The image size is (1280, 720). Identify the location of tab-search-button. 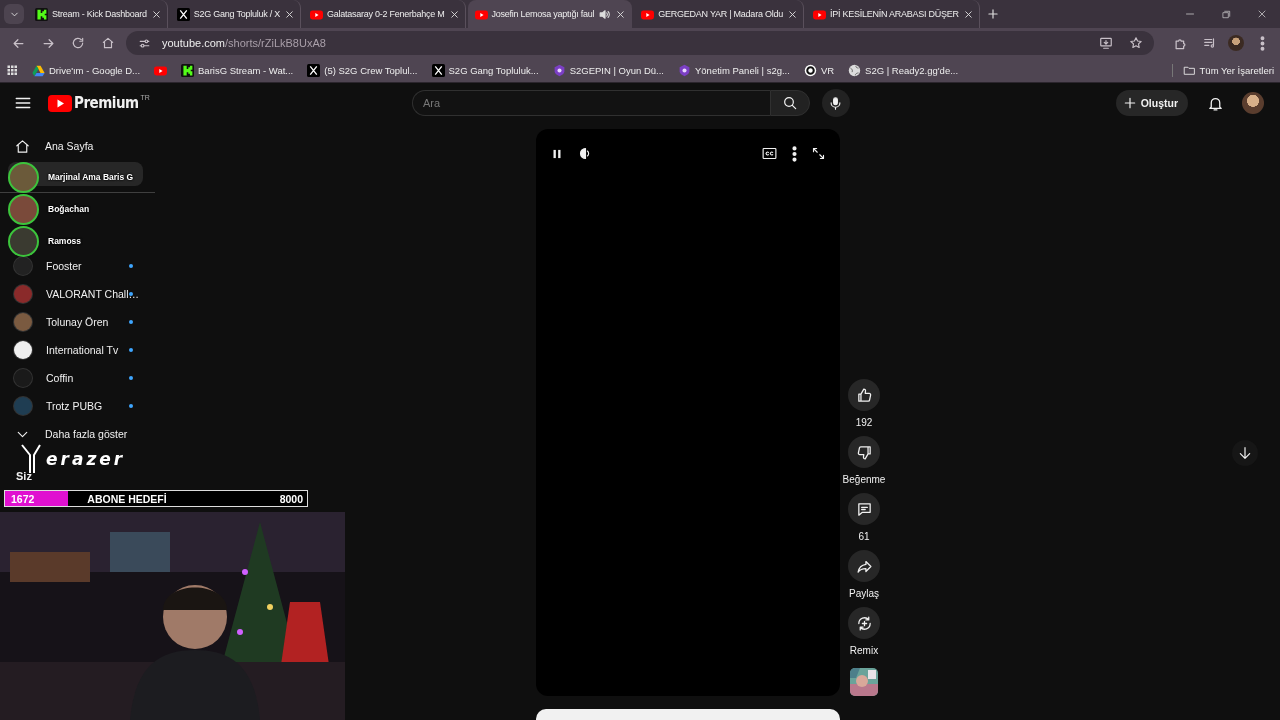
(14, 14).